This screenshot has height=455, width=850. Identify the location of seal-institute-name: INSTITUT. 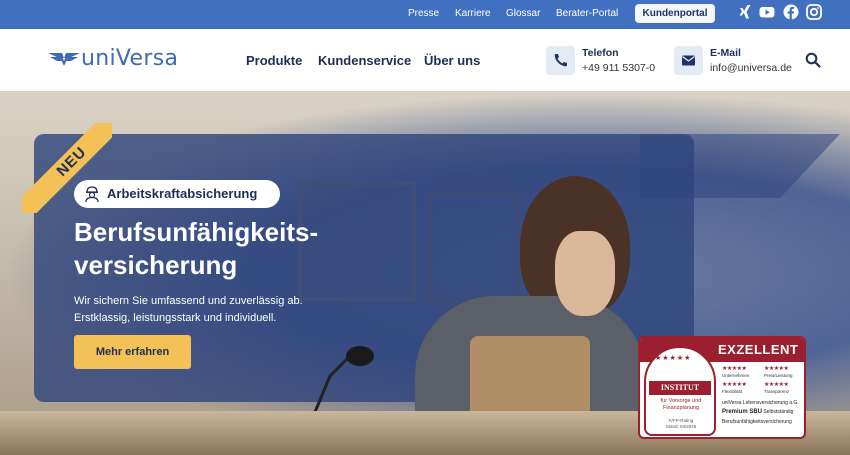
(680, 388).